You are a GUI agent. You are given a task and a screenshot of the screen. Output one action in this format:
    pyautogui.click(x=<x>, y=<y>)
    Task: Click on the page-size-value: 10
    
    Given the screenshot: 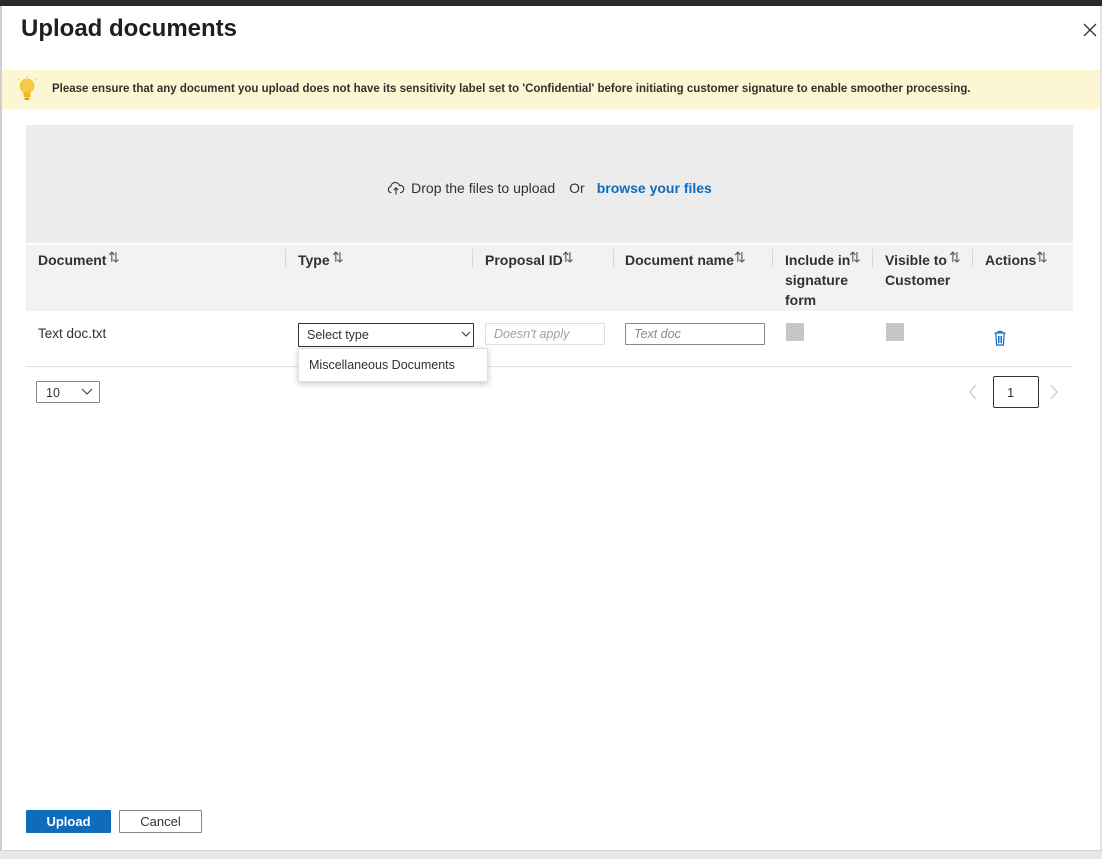 What is the action you would take?
    pyautogui.click(x=53, y=393)
    